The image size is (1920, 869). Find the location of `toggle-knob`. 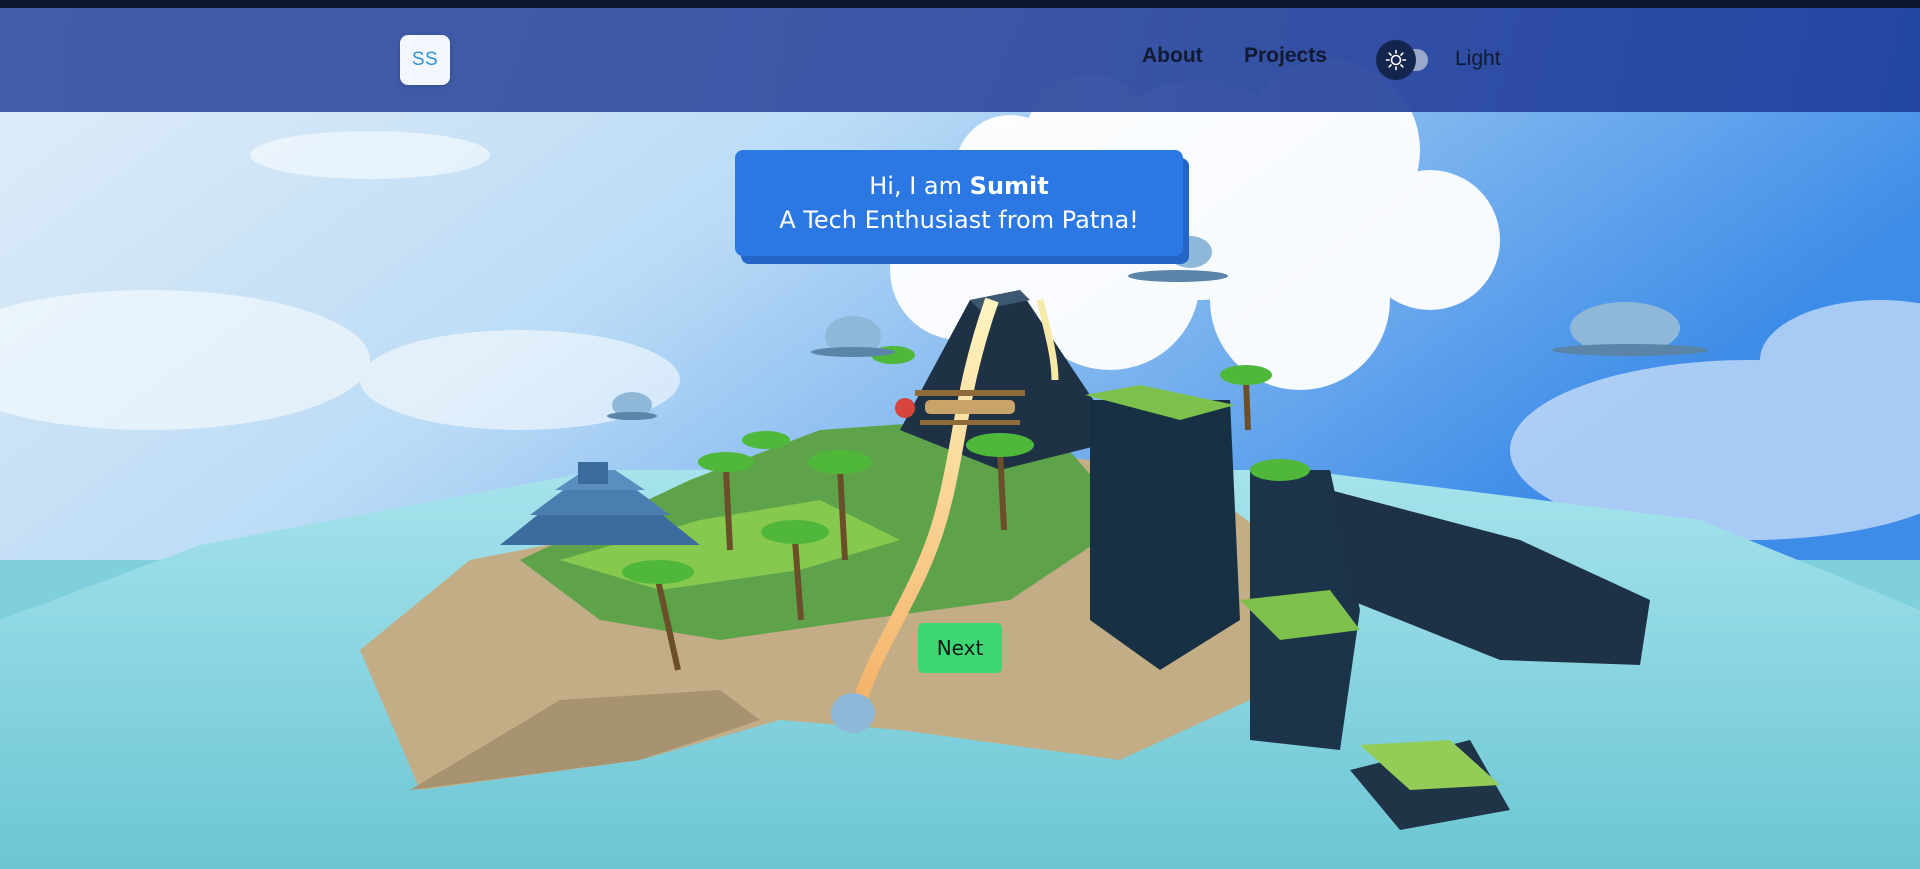

toggle-knob is located at coordinates (1396, 60).